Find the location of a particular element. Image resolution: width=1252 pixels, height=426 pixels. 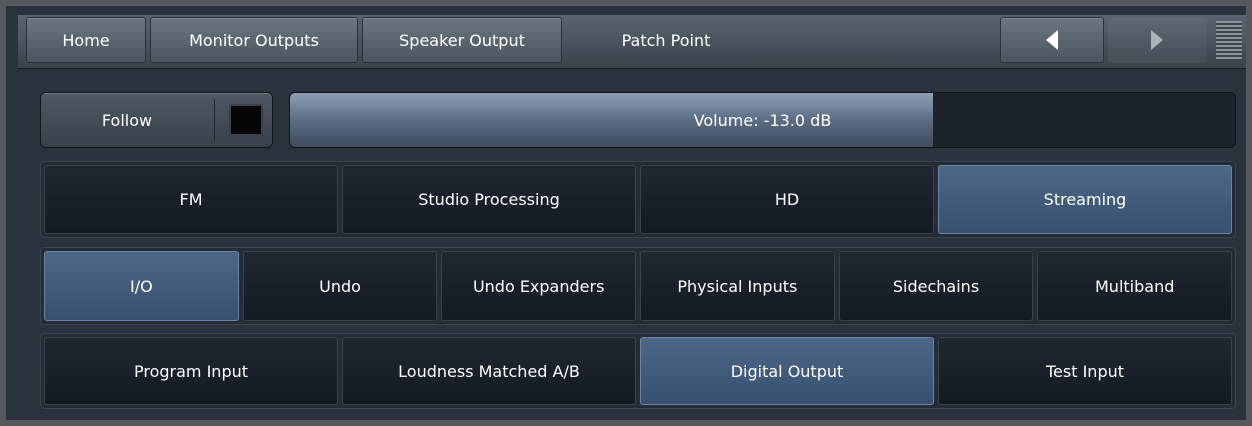

category-sidechains-button: Sidechains is located at coordinates (936, 286).